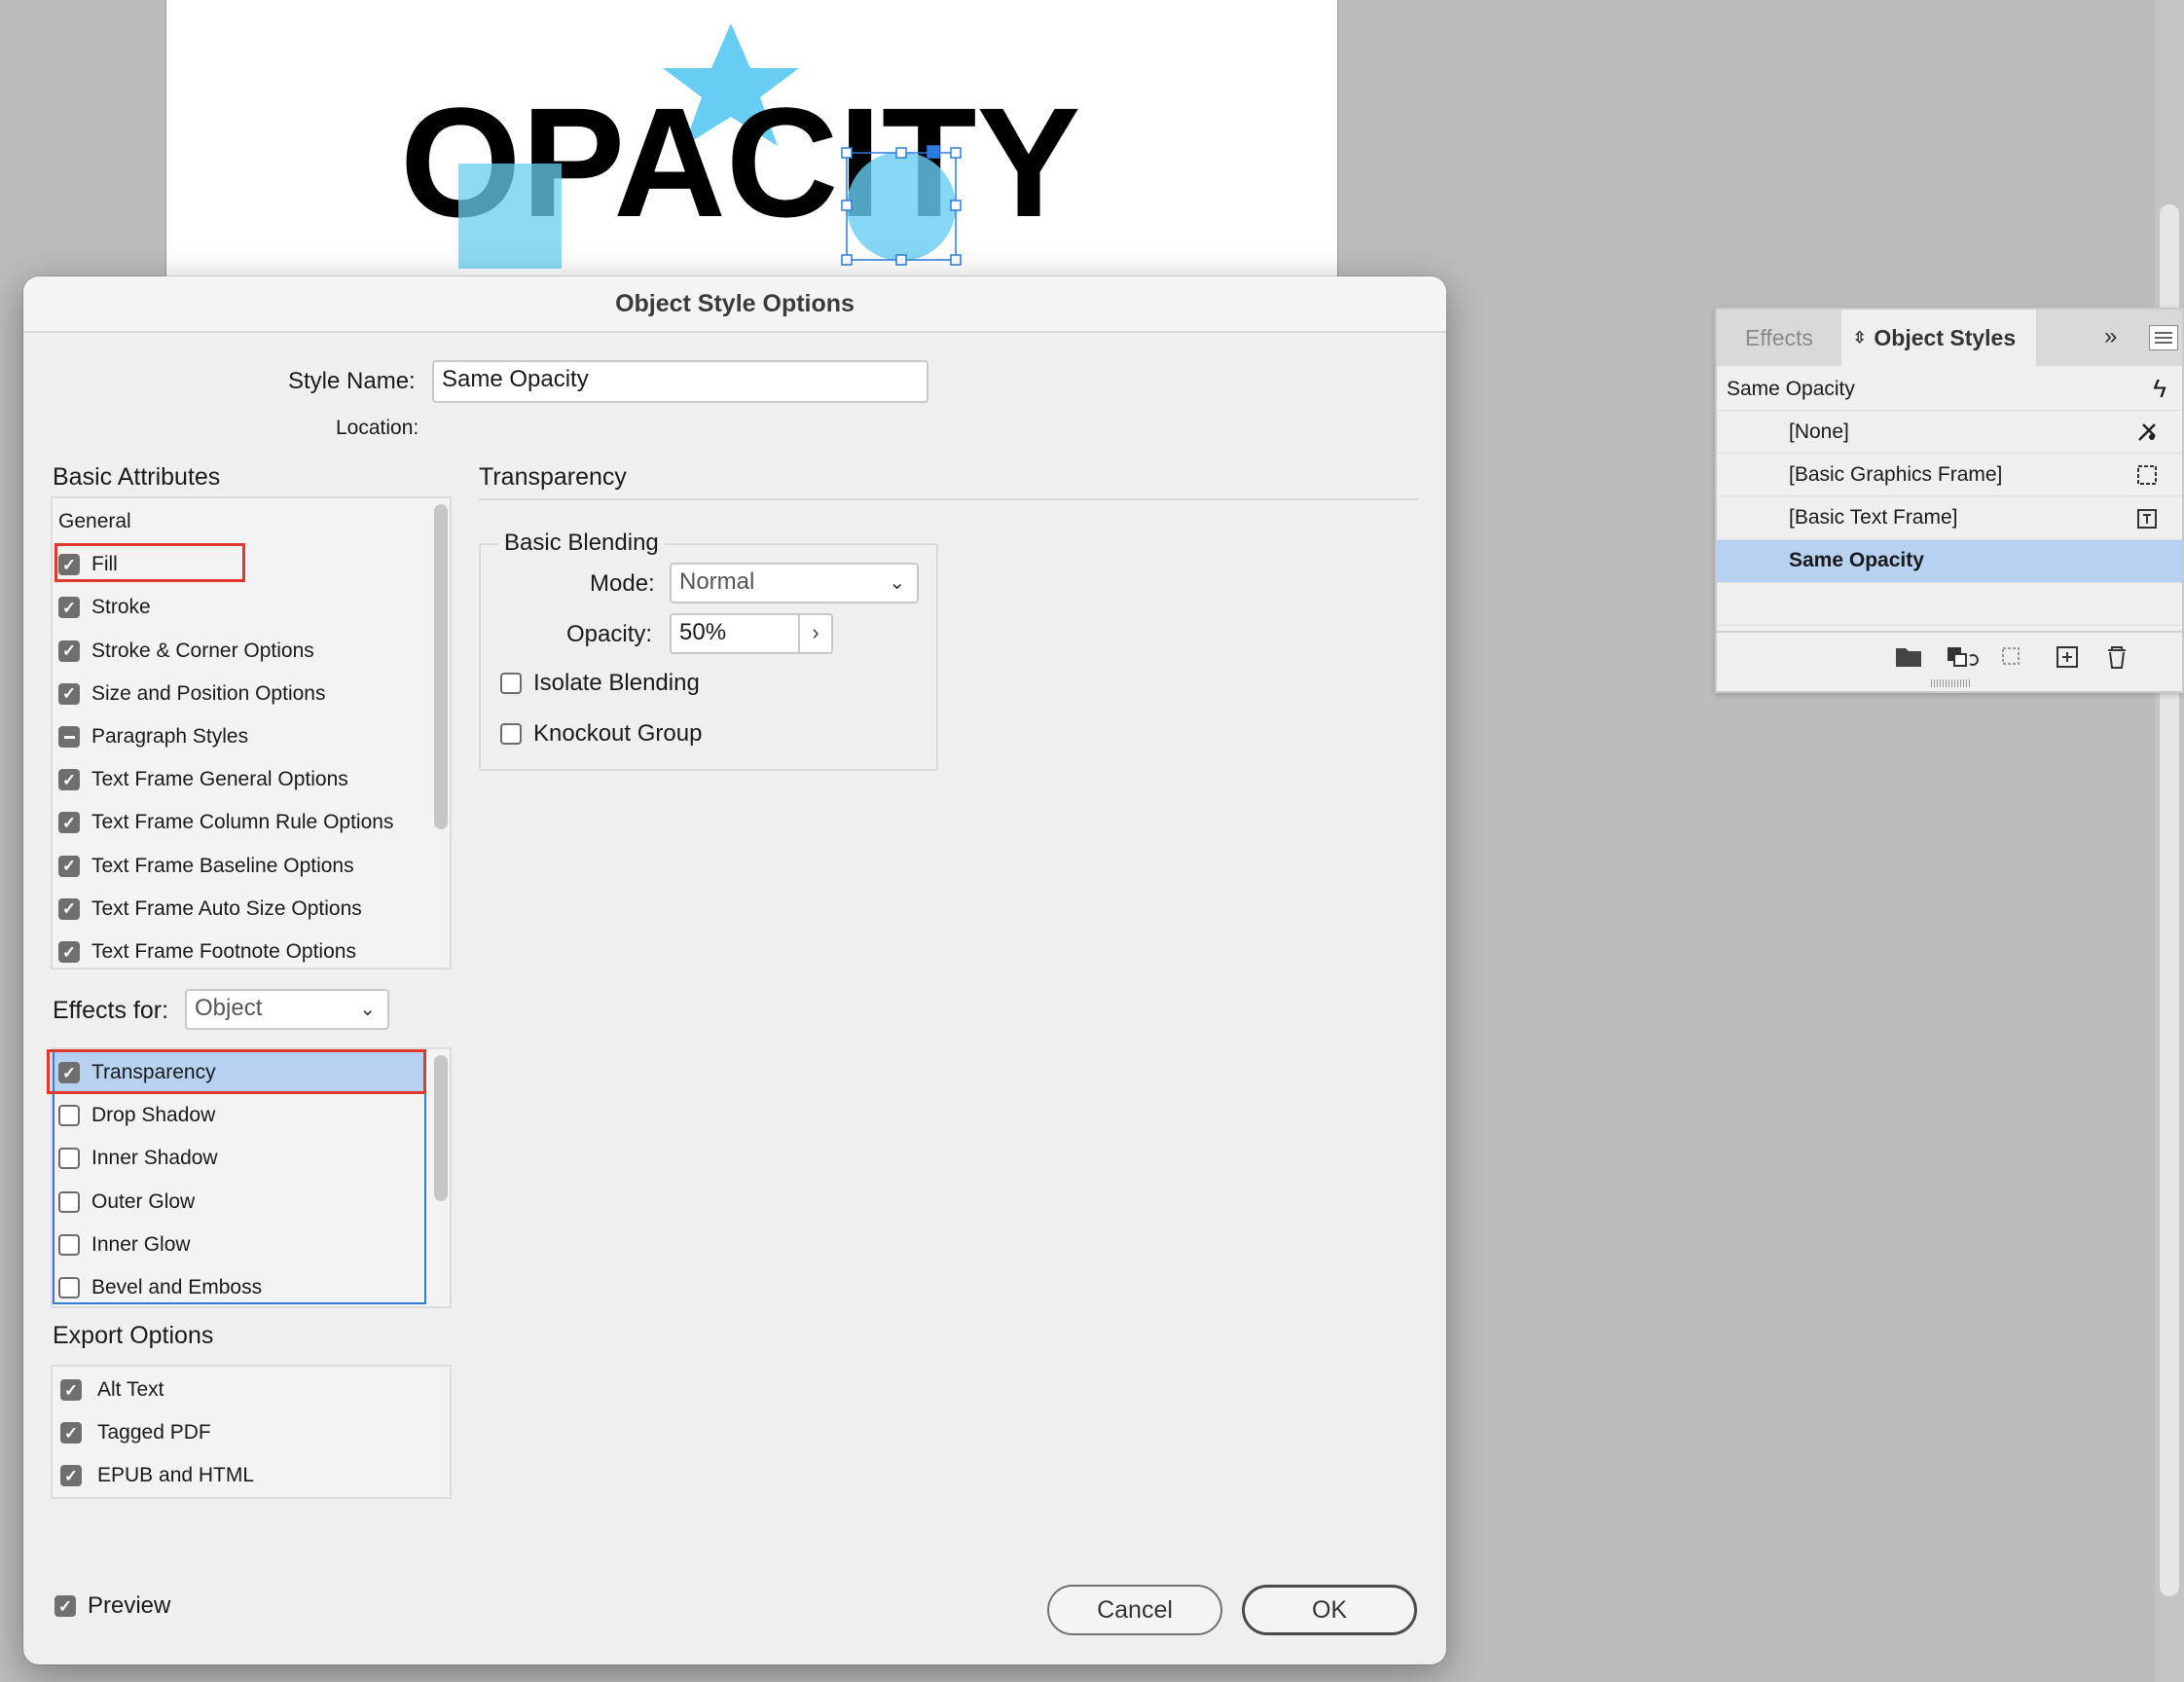 The image size is (2184, 1682). I want to click on panel-footer-toolbar, so click(2011, 657).